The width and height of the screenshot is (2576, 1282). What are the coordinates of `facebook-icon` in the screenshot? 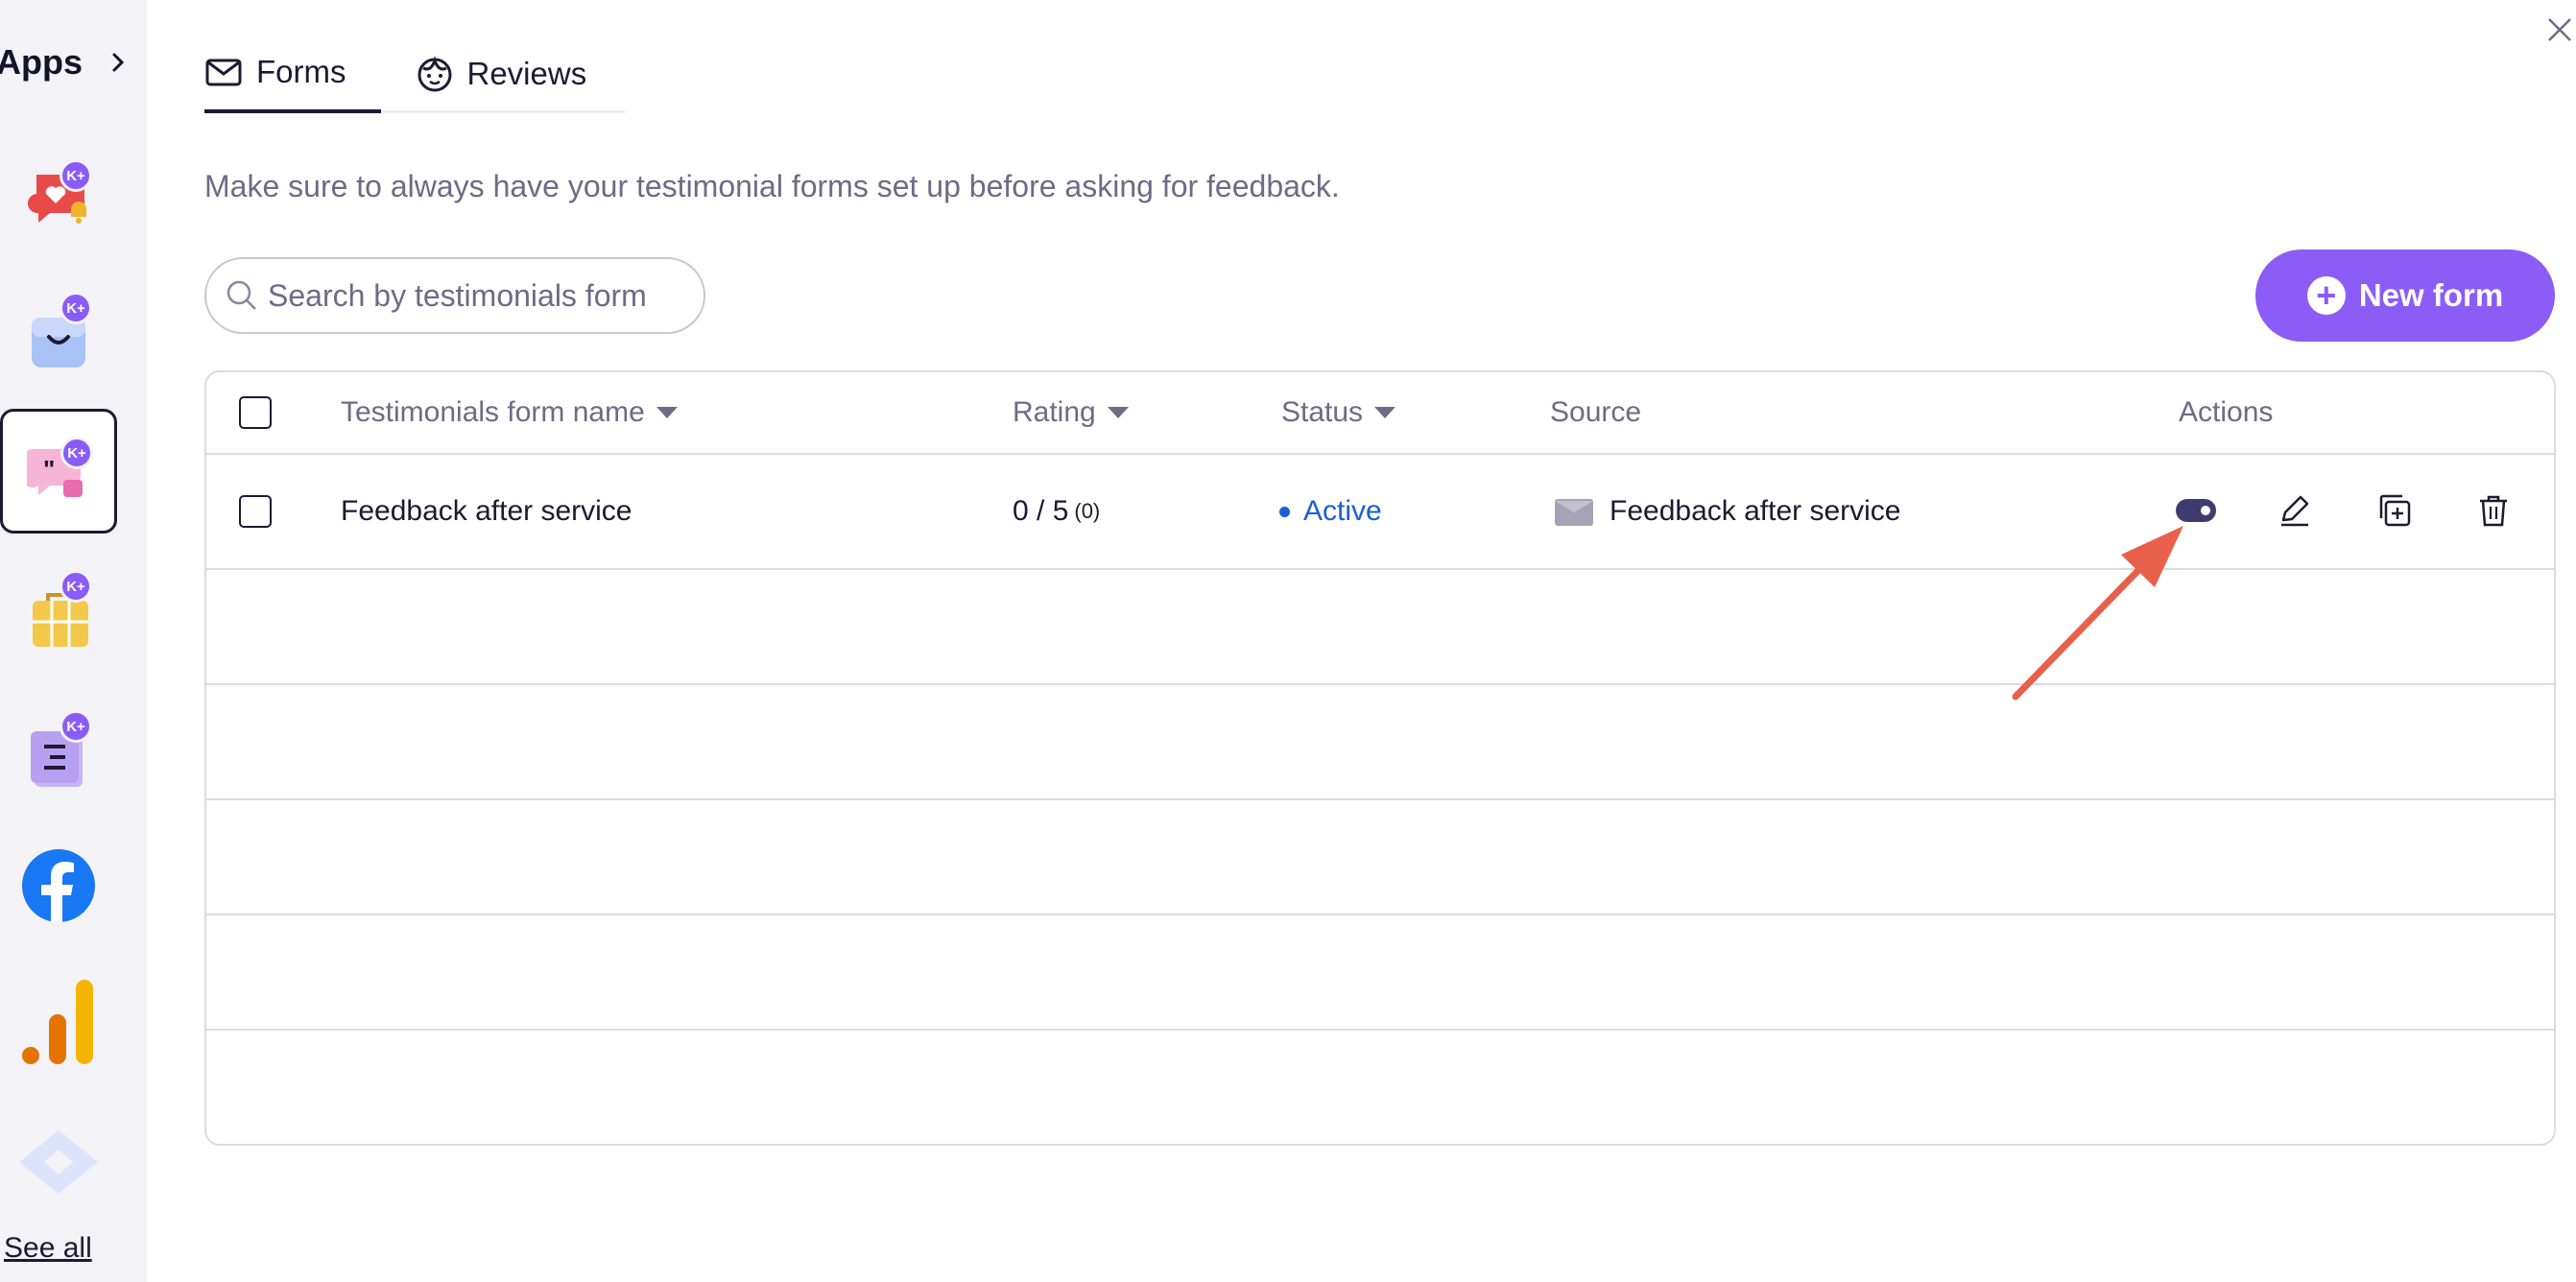 It's located at (58, 885).